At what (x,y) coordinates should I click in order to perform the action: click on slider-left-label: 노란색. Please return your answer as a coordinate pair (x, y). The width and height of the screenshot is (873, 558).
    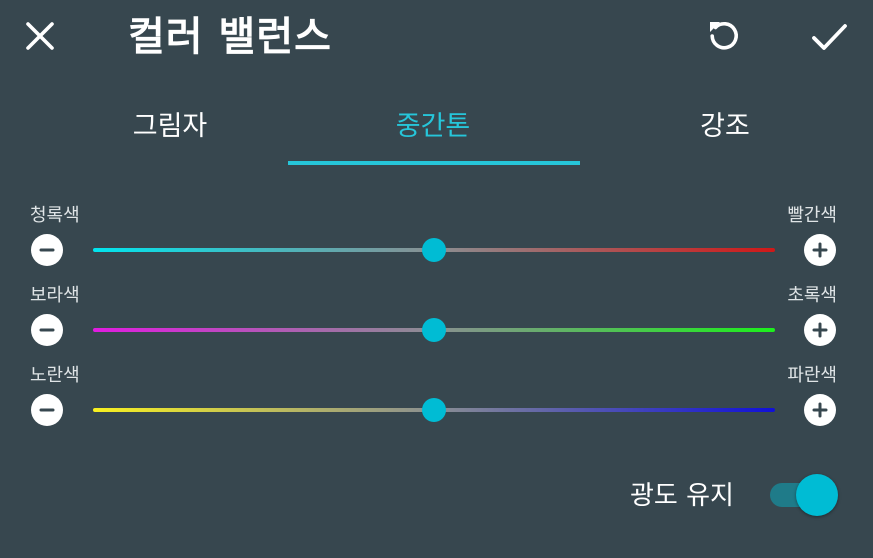
    Looking at the image, I should click on (55, 375).